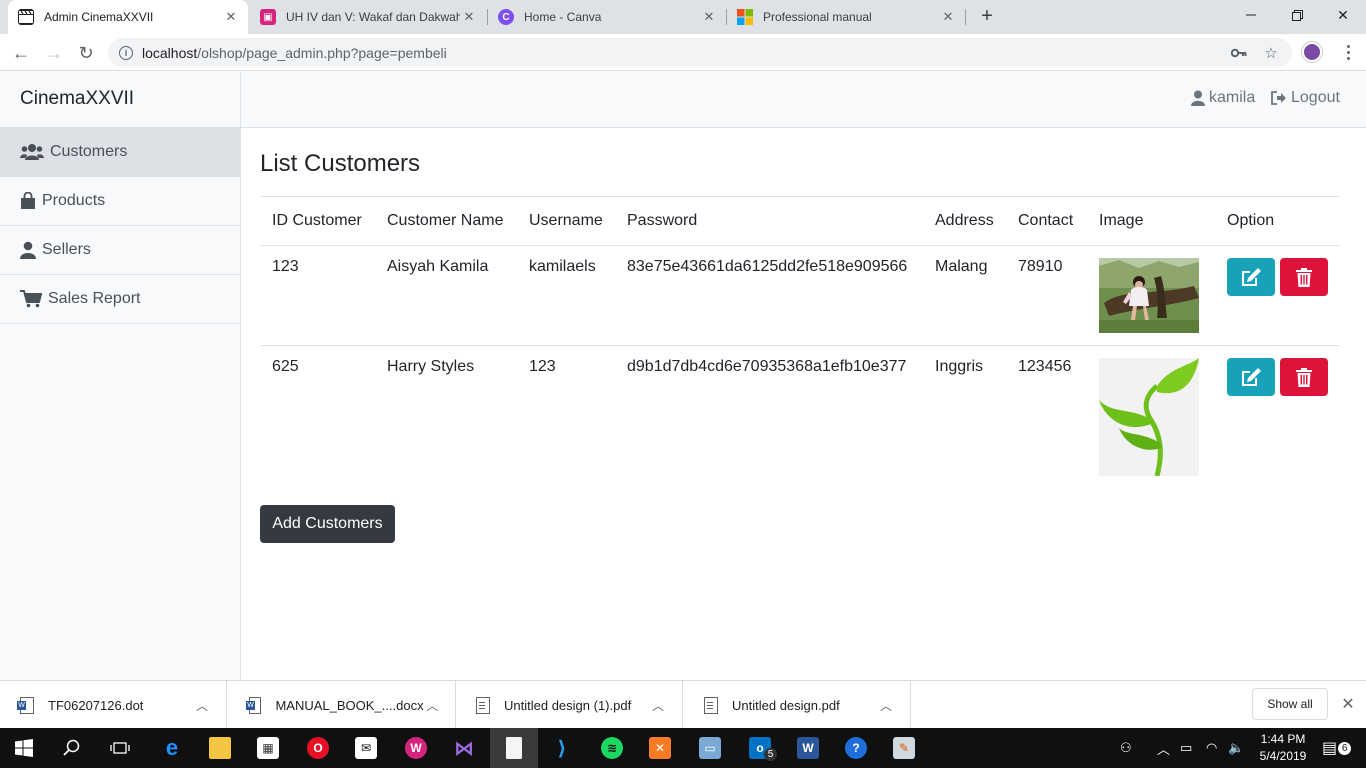 The image size is (1366, 768). I want to click on sidebar-item-products: Products, so click(120, 201).